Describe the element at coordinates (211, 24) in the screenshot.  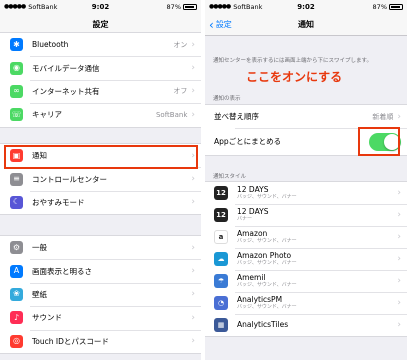
I see `chevron-left-icon: ‹` at that location.